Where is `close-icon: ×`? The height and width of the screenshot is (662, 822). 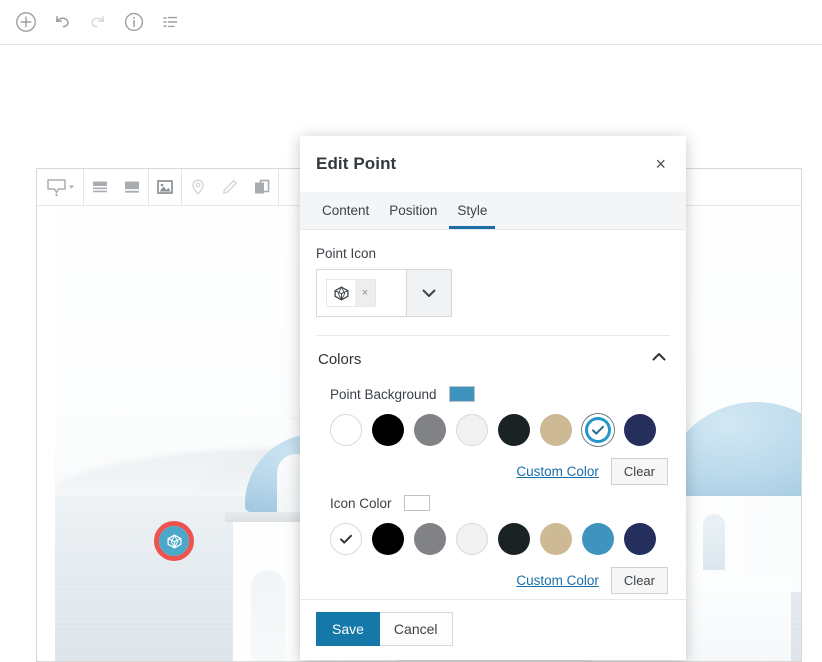 close-icon: × is located at coordinates (660, 164).